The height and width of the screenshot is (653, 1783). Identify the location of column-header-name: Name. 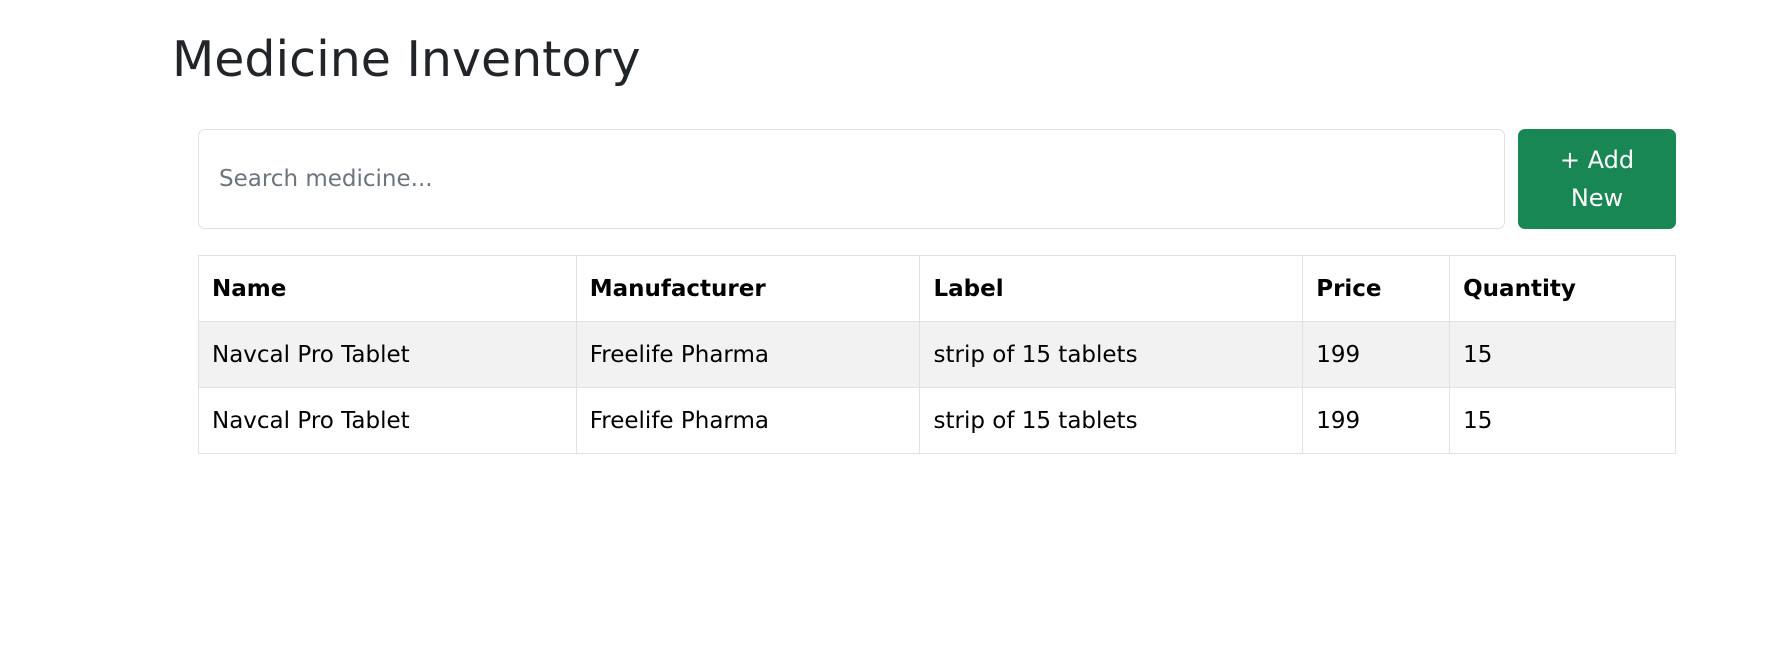
(387, 288).